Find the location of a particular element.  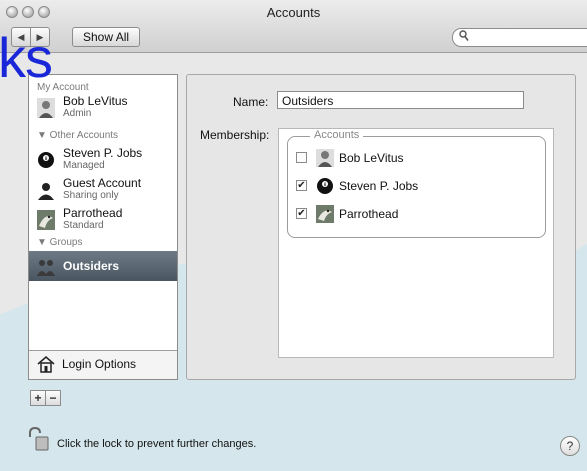

account-role: Sharing only is located at coordinates (91, 195).